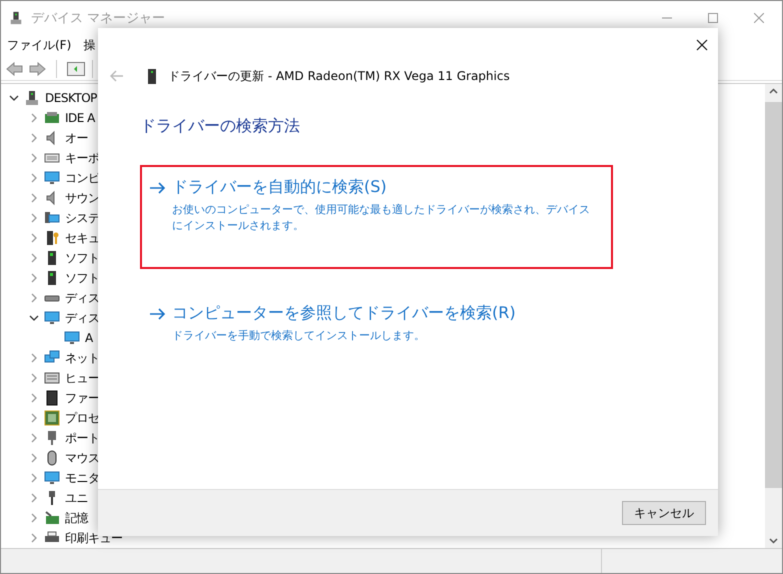  What do you see at coordinates (117, 76) in the screenshot?
I see `back-arrow-icon` at bounding box center [117, 76].